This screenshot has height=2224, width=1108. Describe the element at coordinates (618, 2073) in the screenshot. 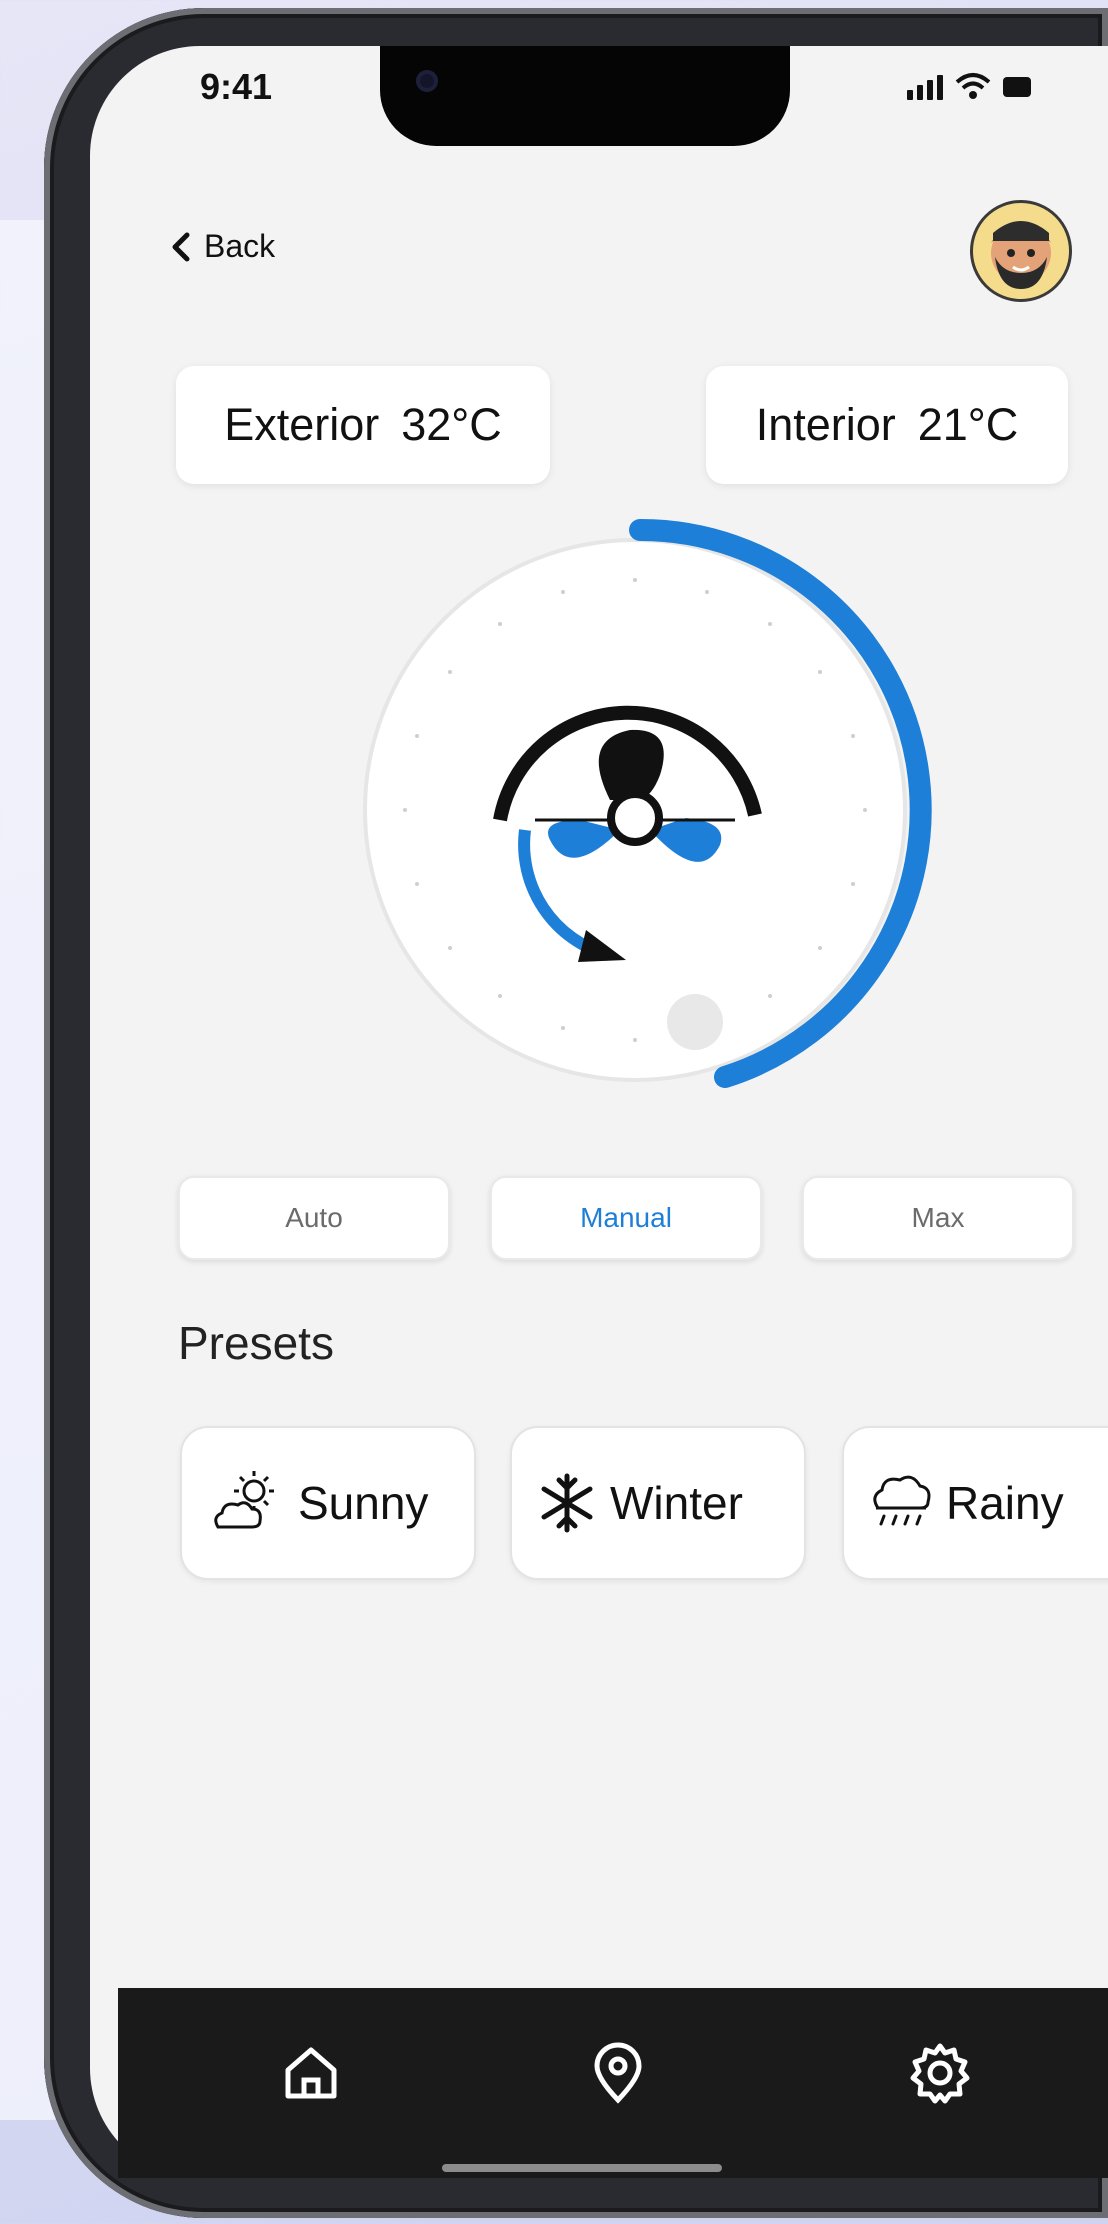

I see `location-icon` at that location.